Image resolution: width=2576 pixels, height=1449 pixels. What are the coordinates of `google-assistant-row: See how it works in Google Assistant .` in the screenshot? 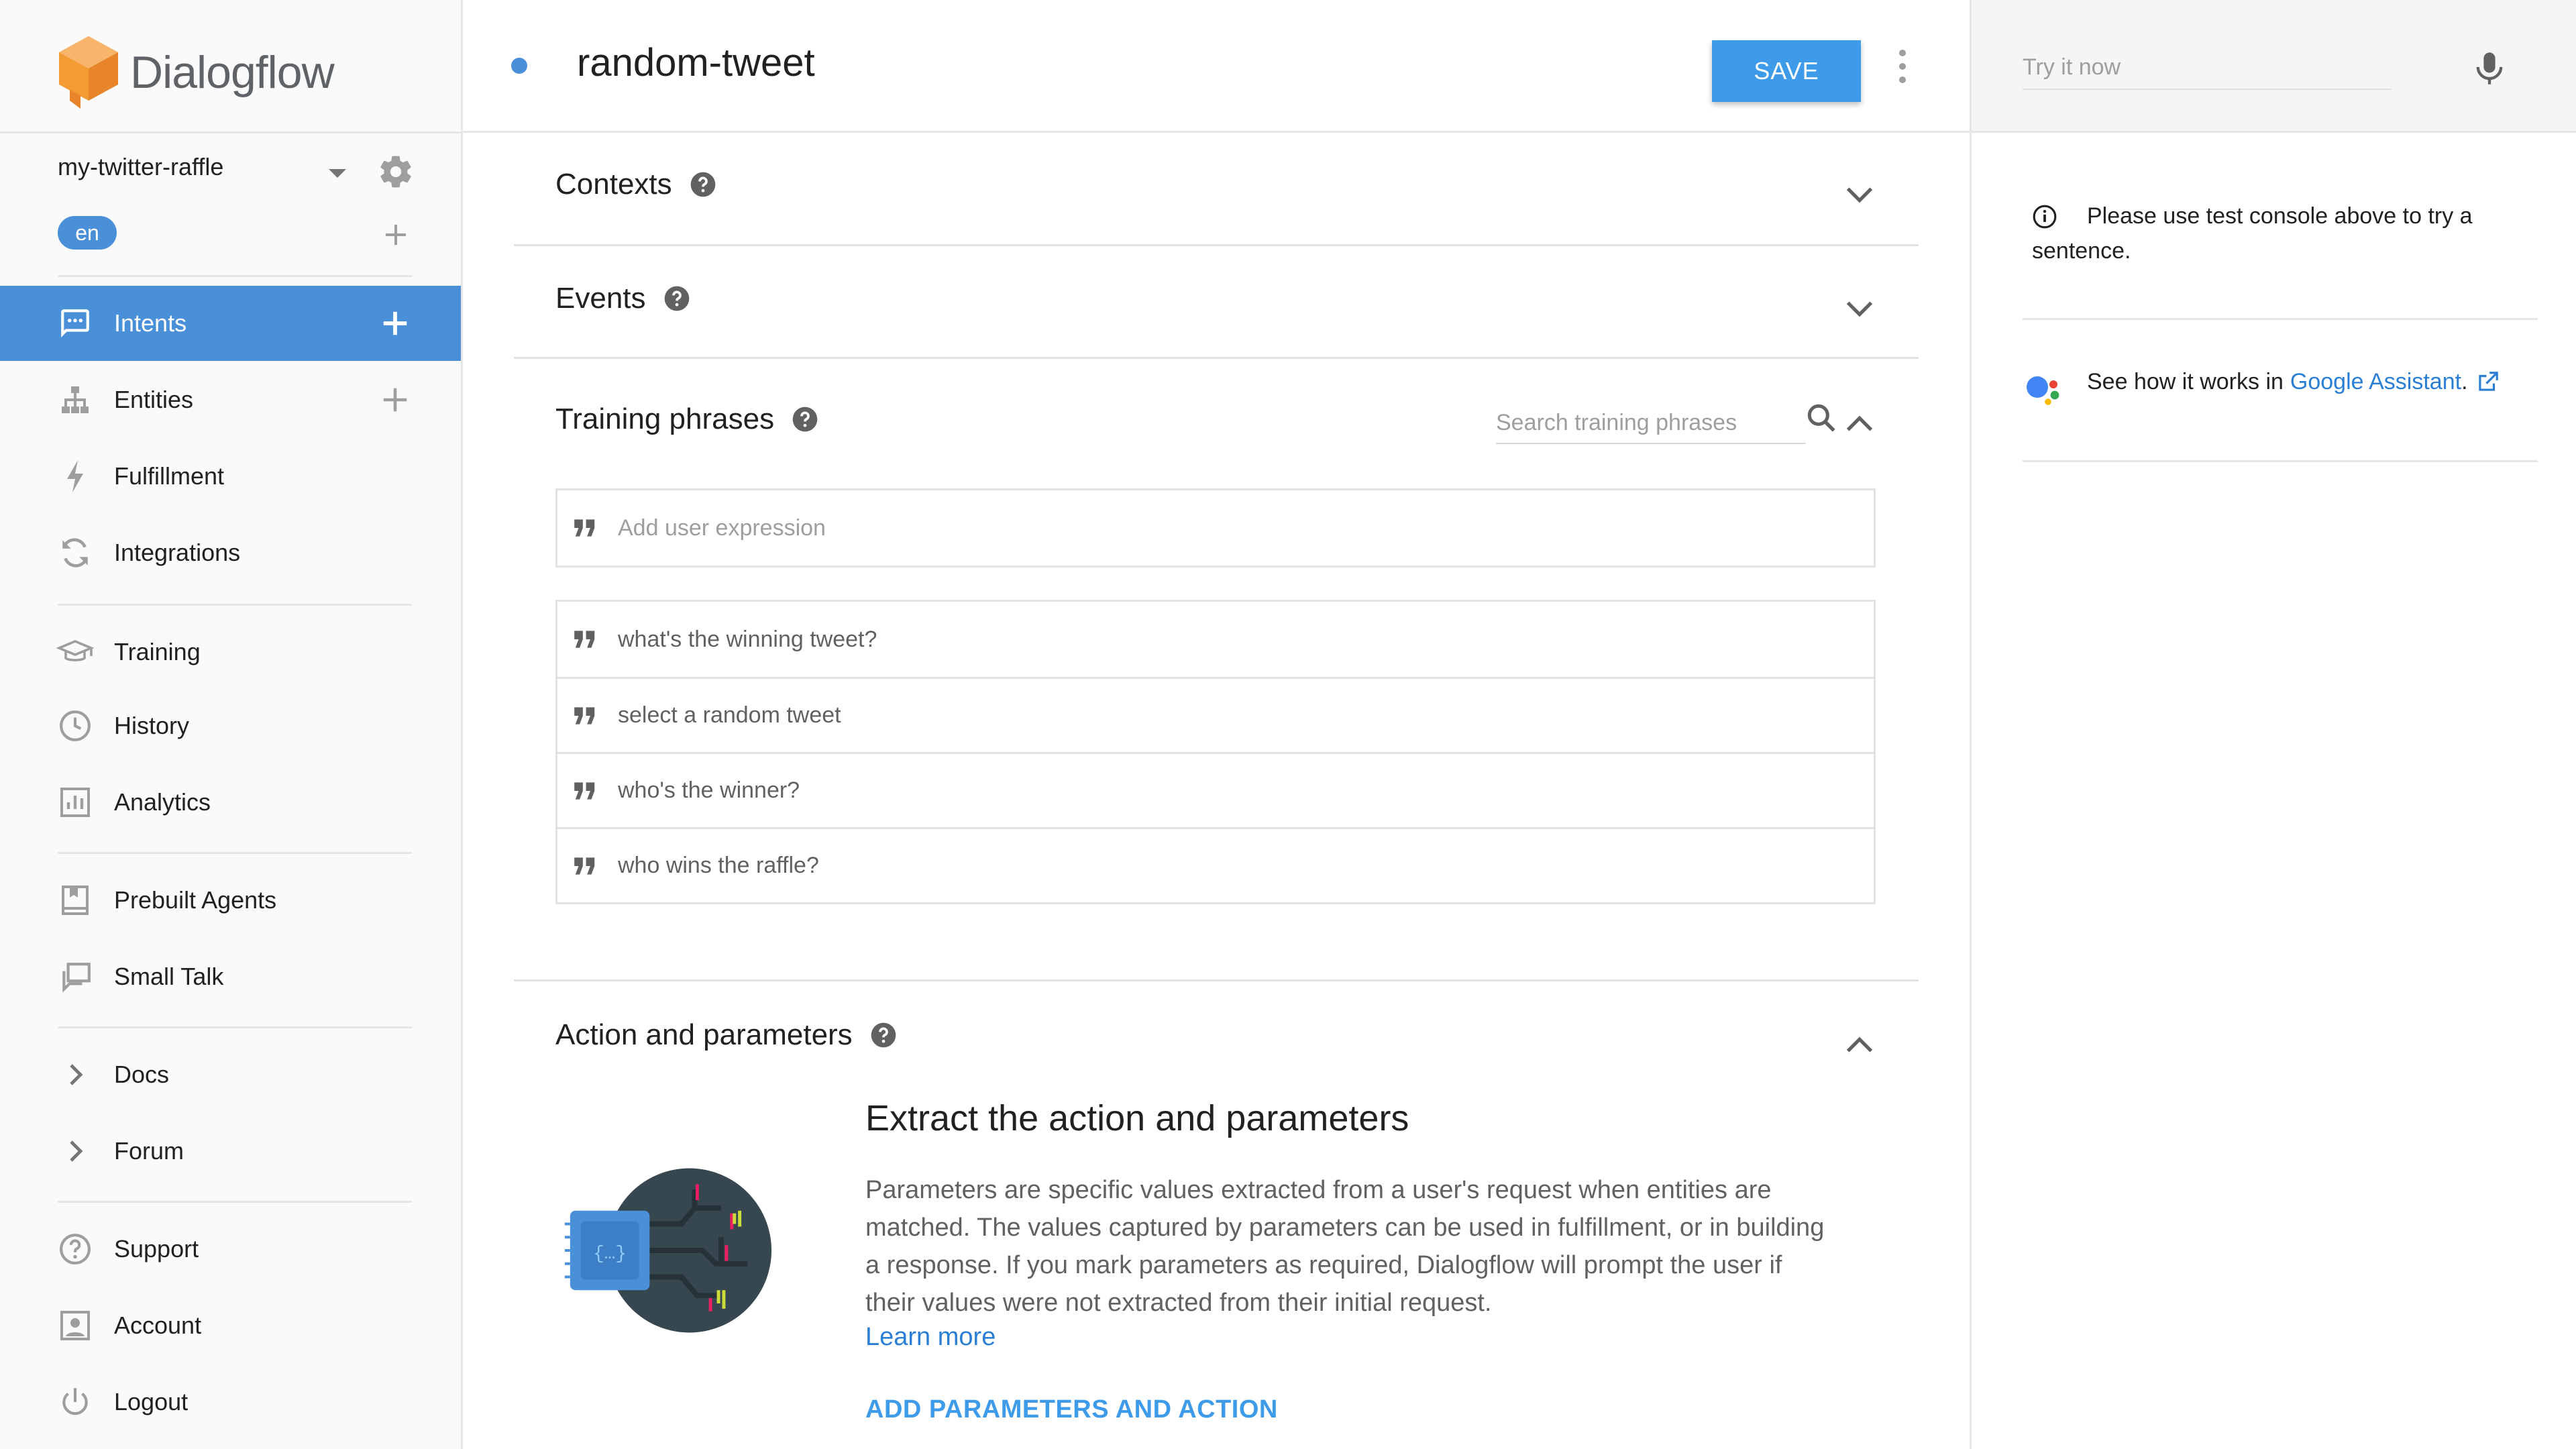 It's located at (2293, 382).